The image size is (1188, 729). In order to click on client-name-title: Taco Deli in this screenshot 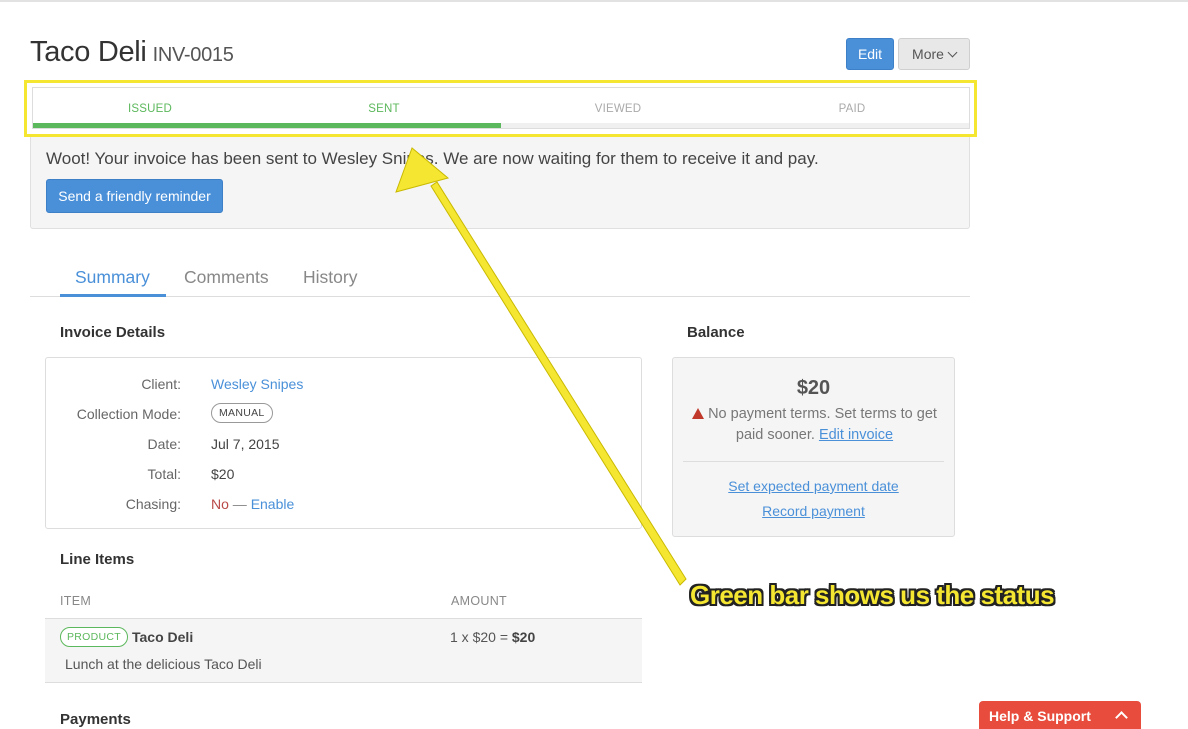, I will do `click(88, 52)`.